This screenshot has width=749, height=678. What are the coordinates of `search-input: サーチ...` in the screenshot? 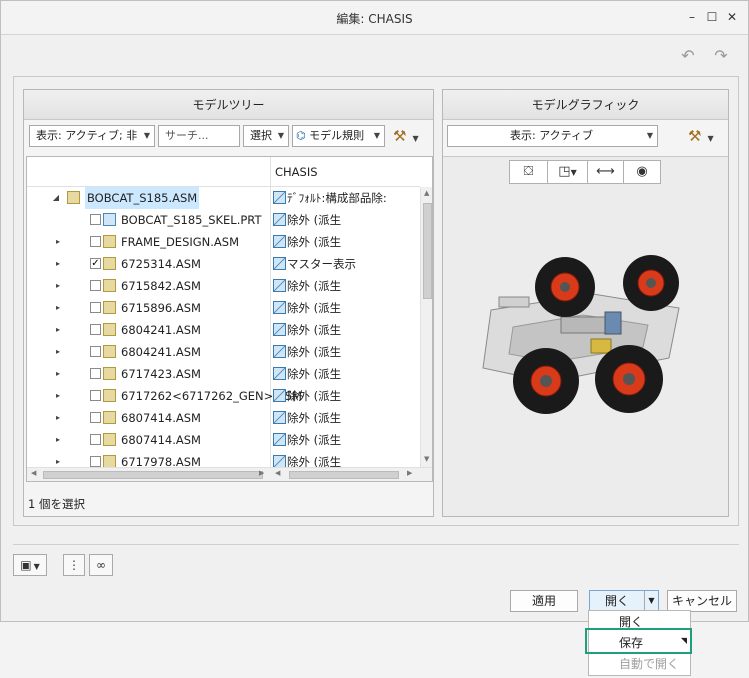 It's located at (199, 136).